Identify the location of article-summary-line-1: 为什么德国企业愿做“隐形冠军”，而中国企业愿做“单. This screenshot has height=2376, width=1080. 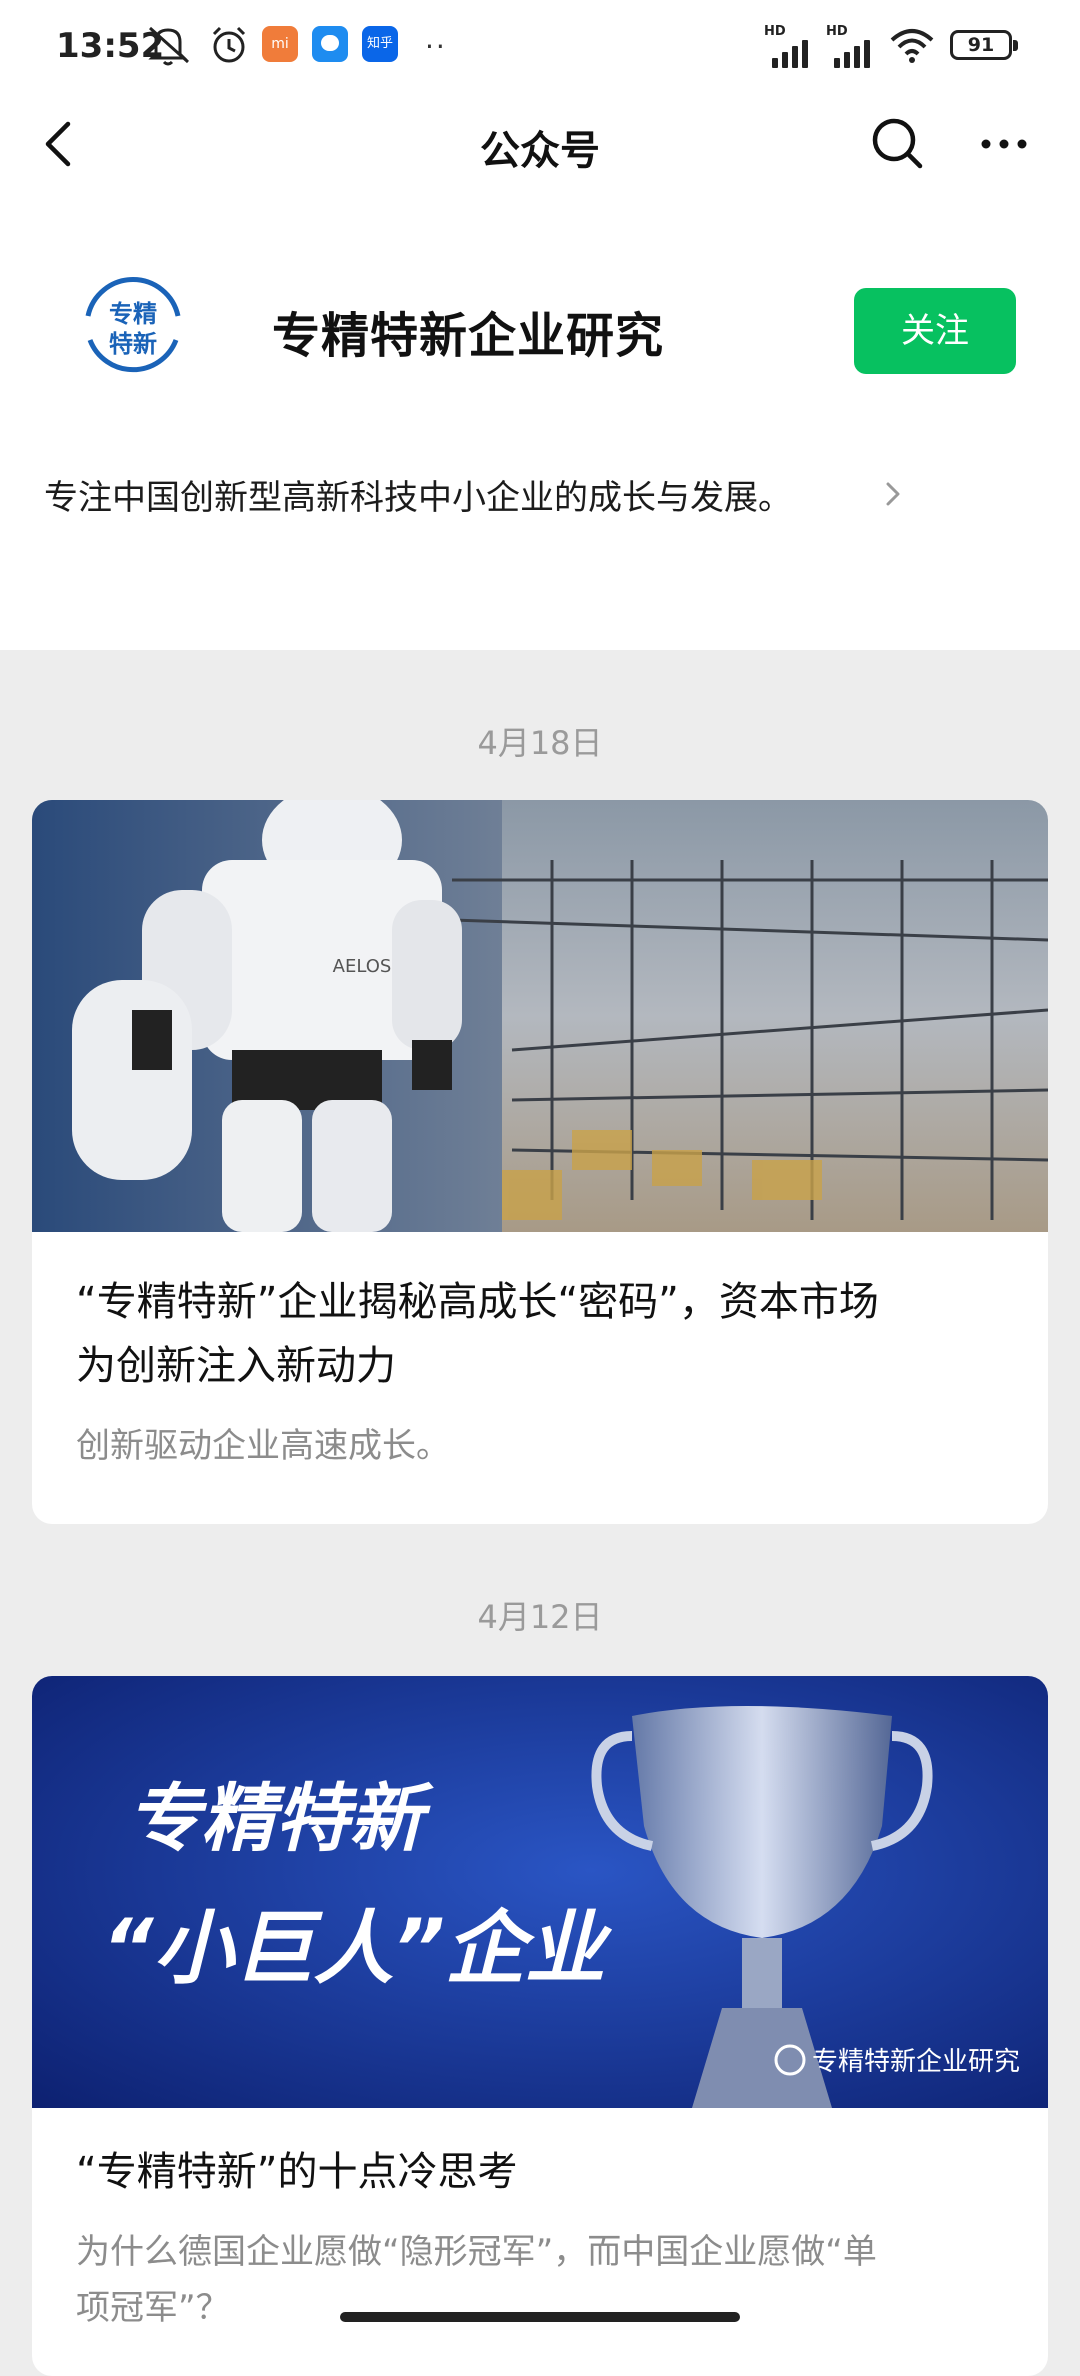
(476, 2252).